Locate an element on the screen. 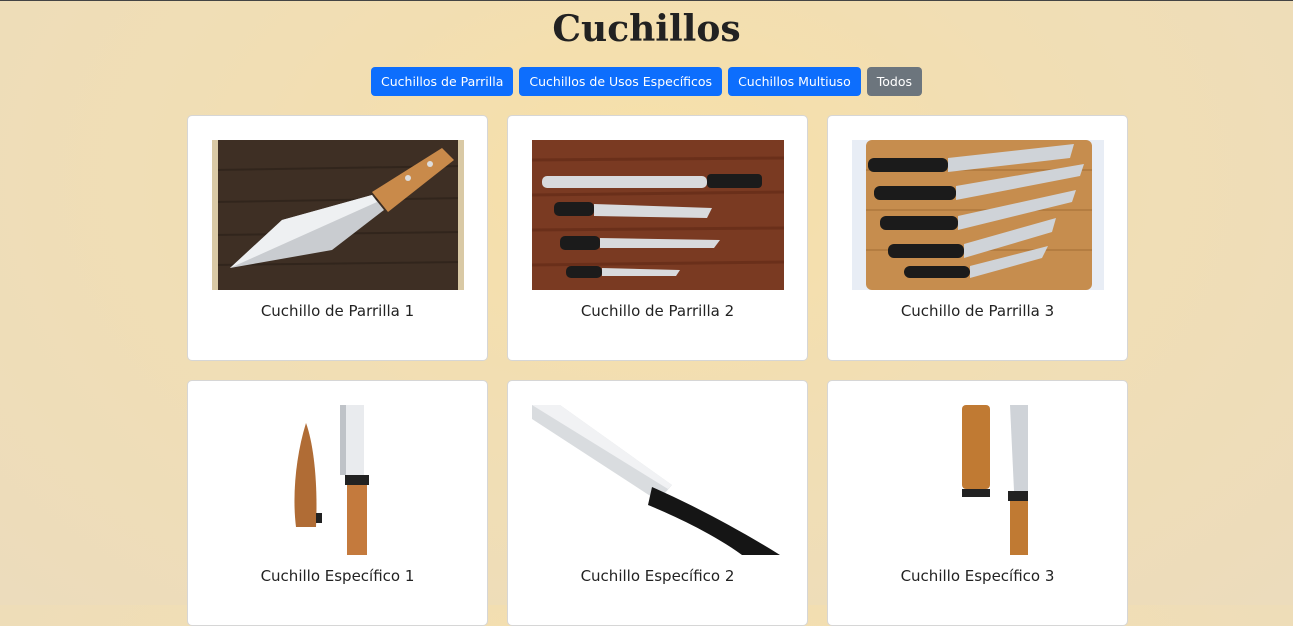  product-card: Cuchillo de Parrilla 2 is located at coordinates (657, 238).